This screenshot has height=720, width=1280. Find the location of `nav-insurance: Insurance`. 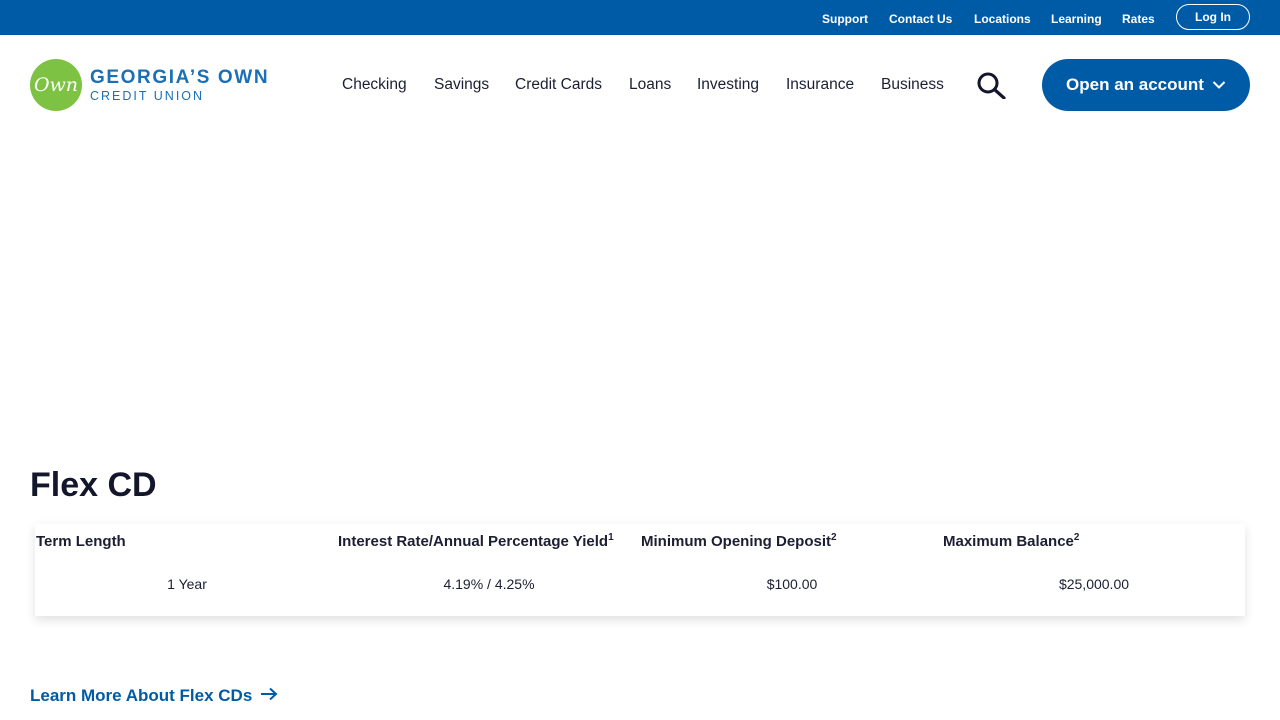

nav-insurance: Insurance is located at coordinates (820, 85).